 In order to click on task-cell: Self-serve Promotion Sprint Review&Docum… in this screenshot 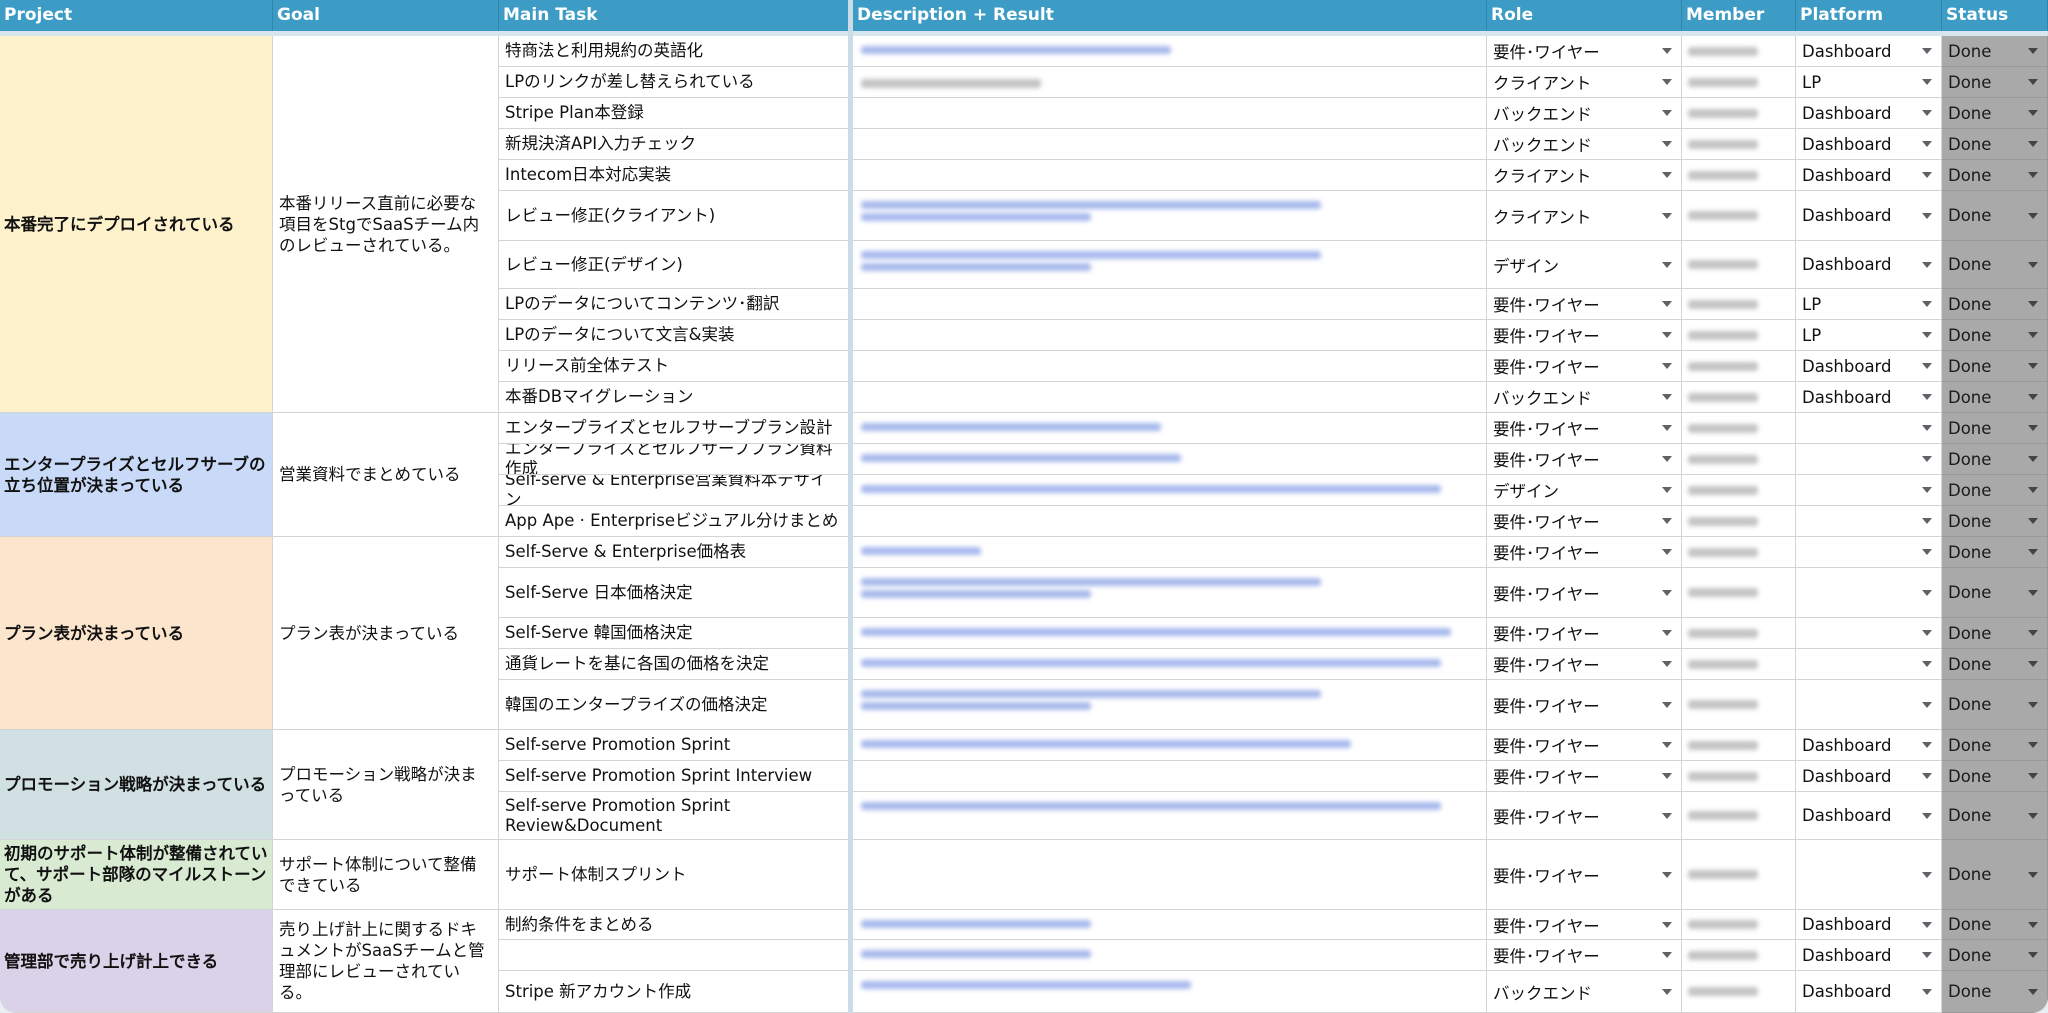, I will do `click(674, 816)`.